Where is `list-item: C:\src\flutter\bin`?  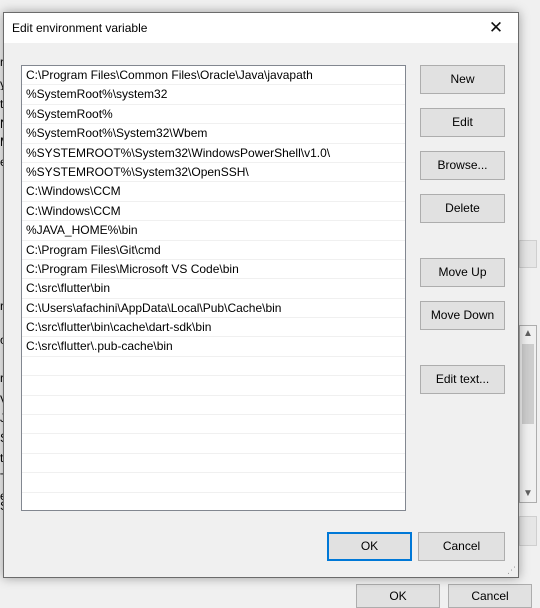 list-item: C:\src\flutter\bin is located at coordinates (213, 289).